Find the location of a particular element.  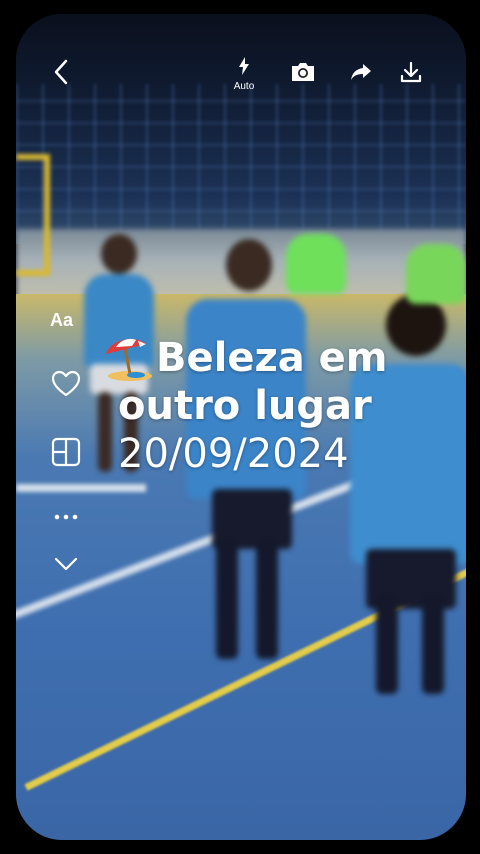

more-dots-icon is located at coordinates (66, 516).